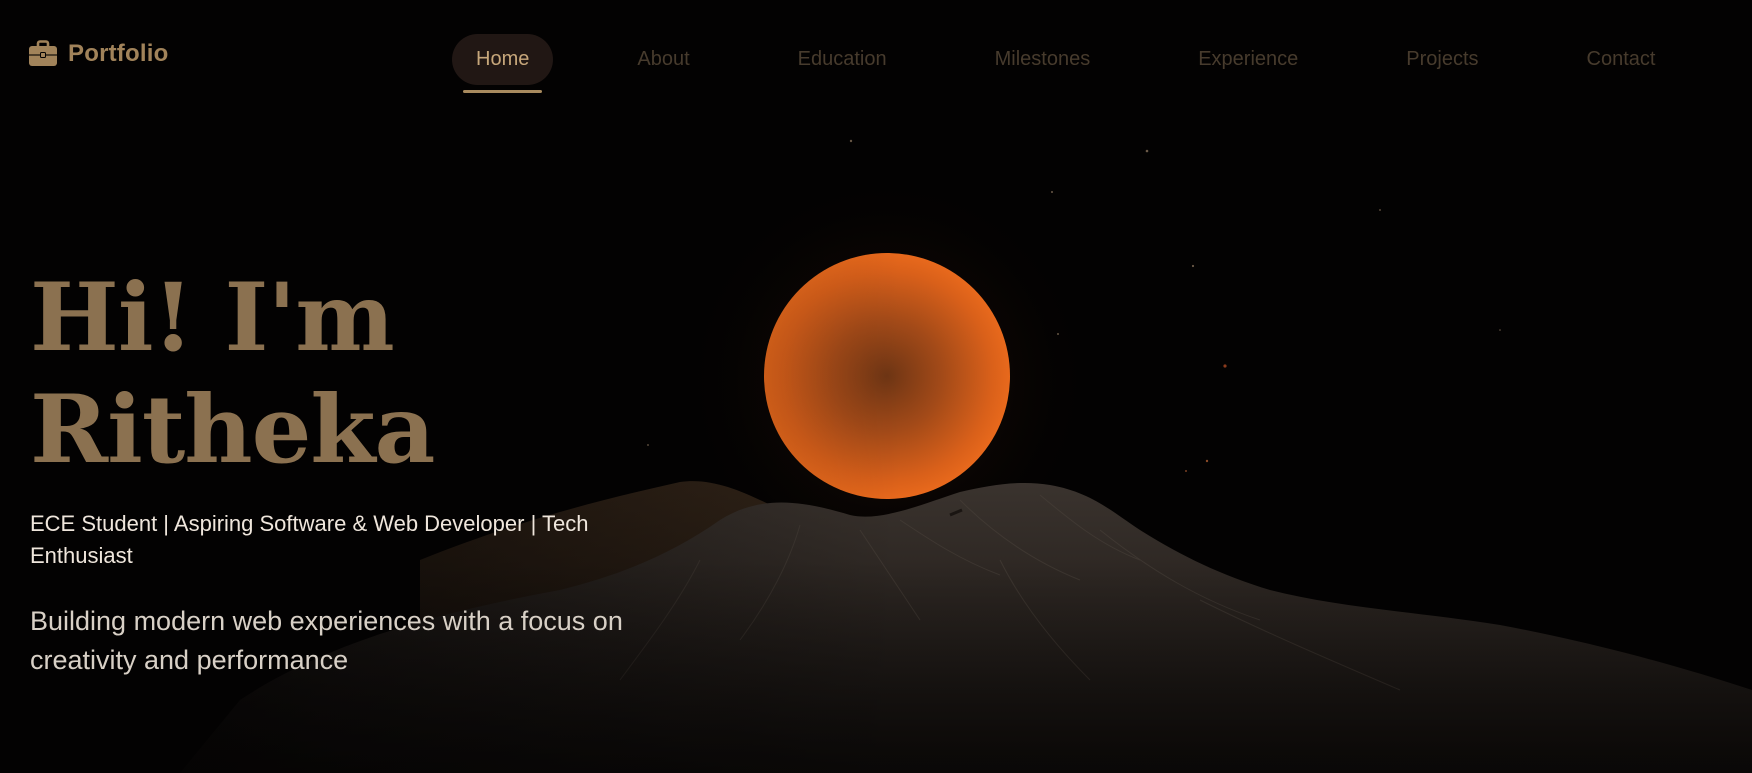 The image size is (1752, 773). Describe the element at coordinates (232, 430) in the screenshot. I see `hero-name: Ritheka` at that location.